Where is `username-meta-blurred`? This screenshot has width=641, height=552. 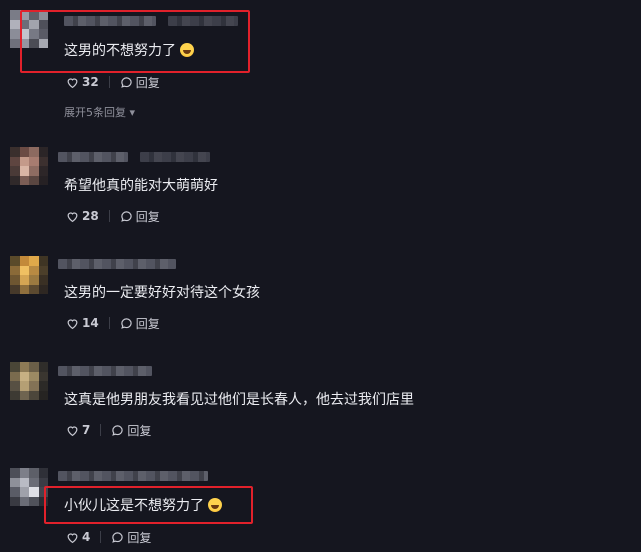 username-meta-blurred is located at coordinates (175, 157).